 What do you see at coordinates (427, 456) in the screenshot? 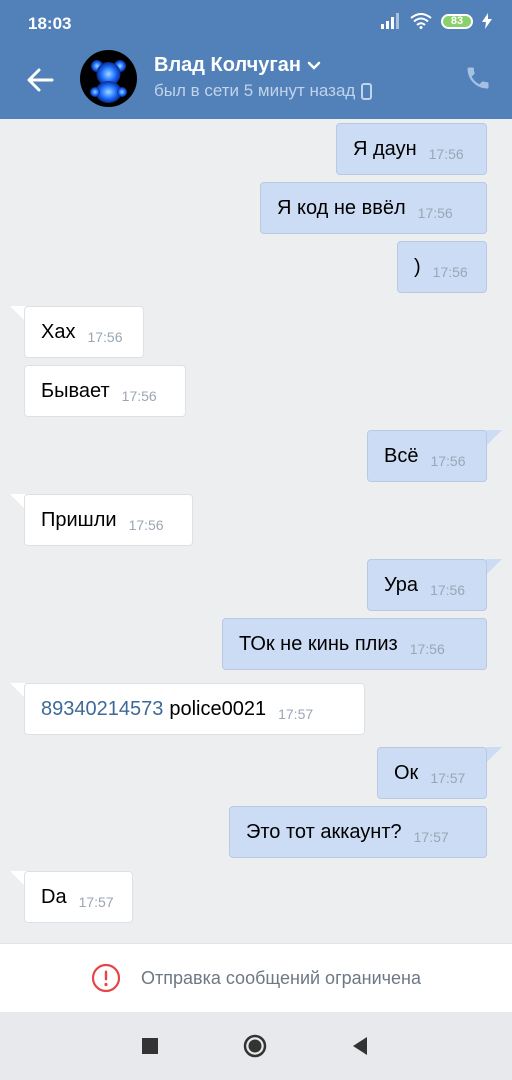
I see `message-outgoing: Всё 17:56` at bounding box center [427, 456].